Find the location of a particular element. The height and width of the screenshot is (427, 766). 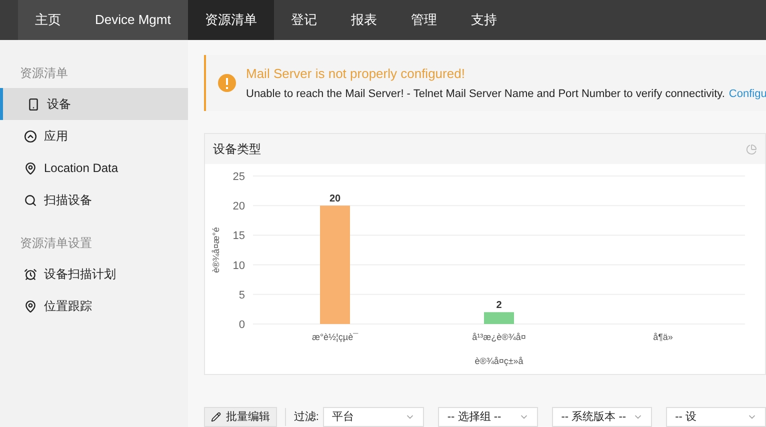

nav-tab: 支持 is located at coordinates (484, 20).